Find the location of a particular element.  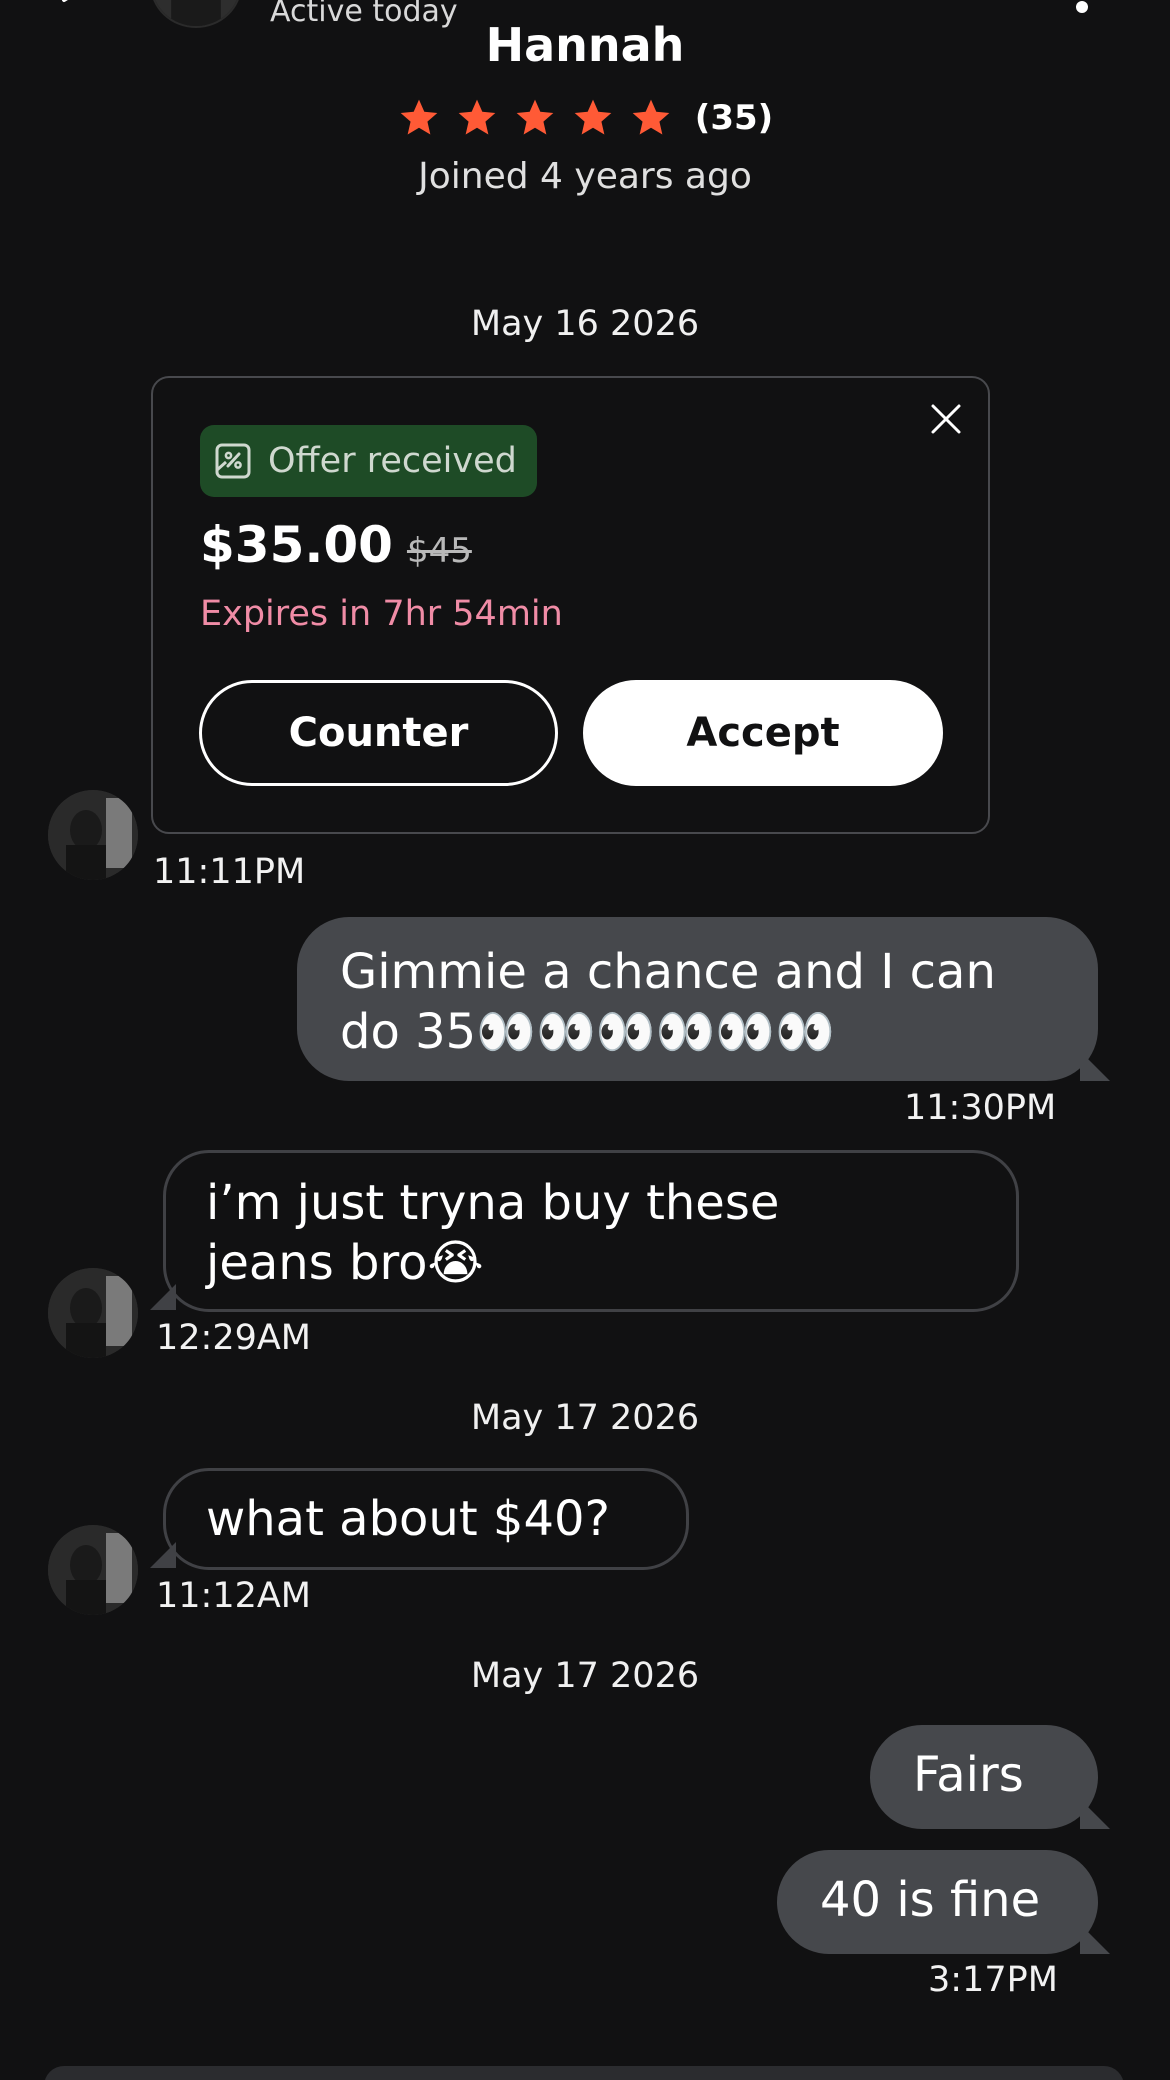

offer-status-badge: Offer received is located at coordinates (368, 461).